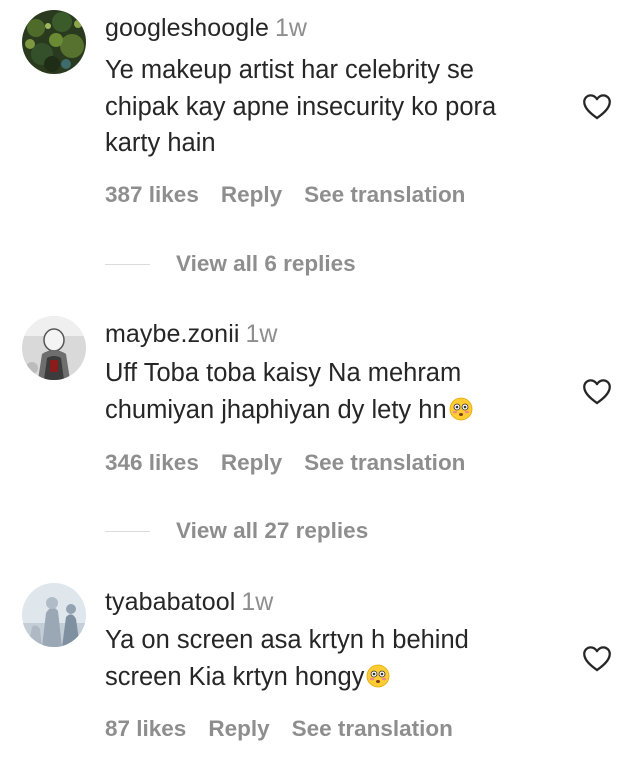 The width and height of the screenshot is (640, 761). What do you see at coordinates (283, 373) in the screenshot?
I see `comment-text-line: Uff Toba toba kaisy Na mehram` at bounding box center [283, 373].